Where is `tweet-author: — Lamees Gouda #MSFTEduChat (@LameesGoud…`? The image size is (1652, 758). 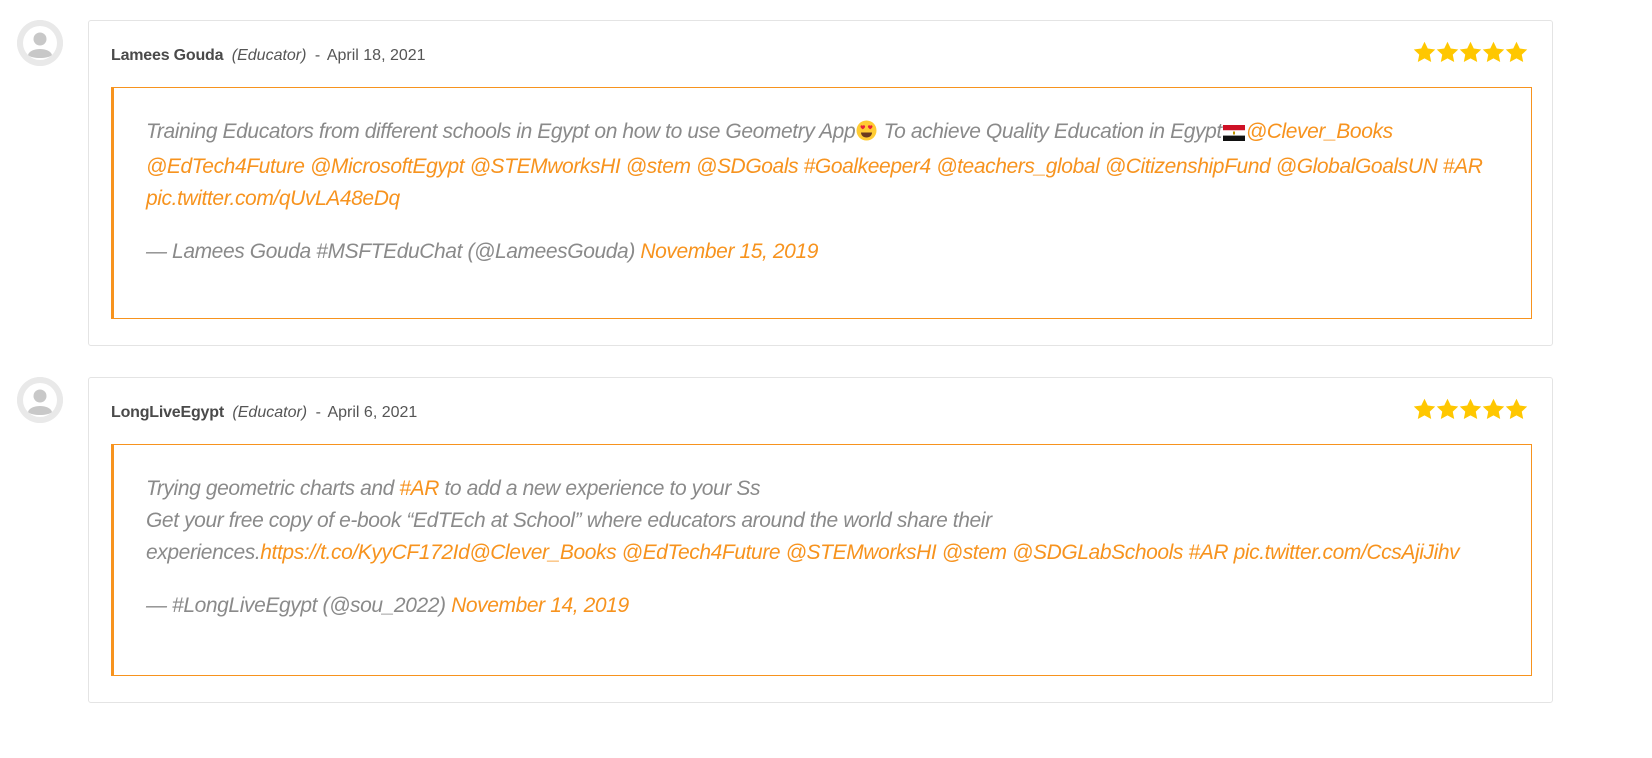
tweet-author: — Lamees Gouda #MSFTEduChat (@LameesGoud… is located at coordinates (390, 251).